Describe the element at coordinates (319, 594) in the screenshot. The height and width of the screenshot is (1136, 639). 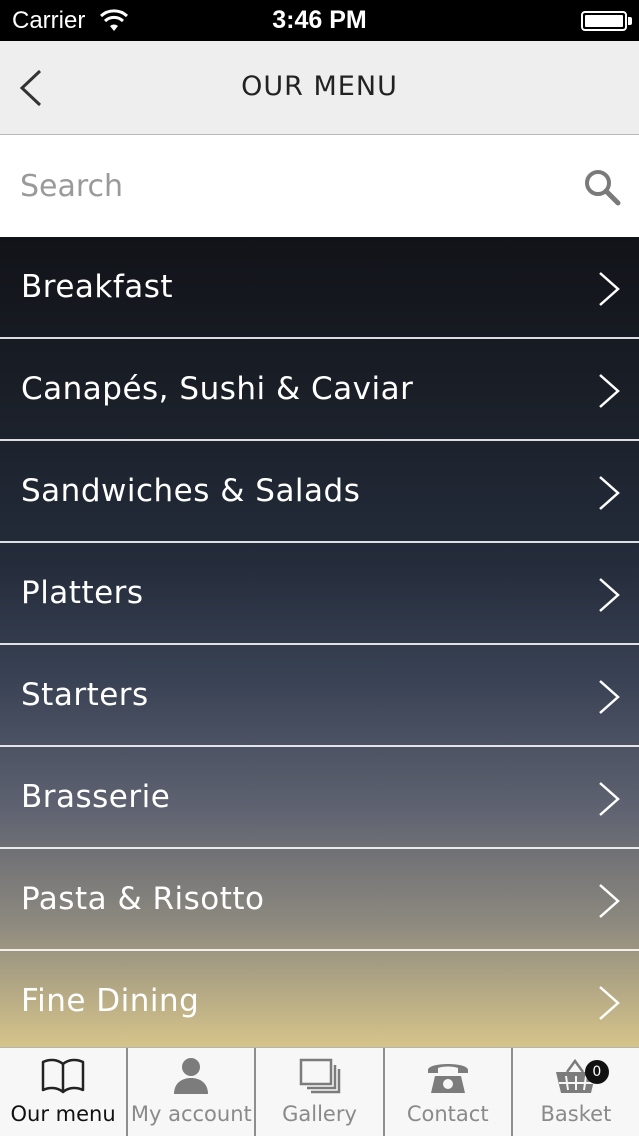
I see `menu-item-platters: Platters` at that location.